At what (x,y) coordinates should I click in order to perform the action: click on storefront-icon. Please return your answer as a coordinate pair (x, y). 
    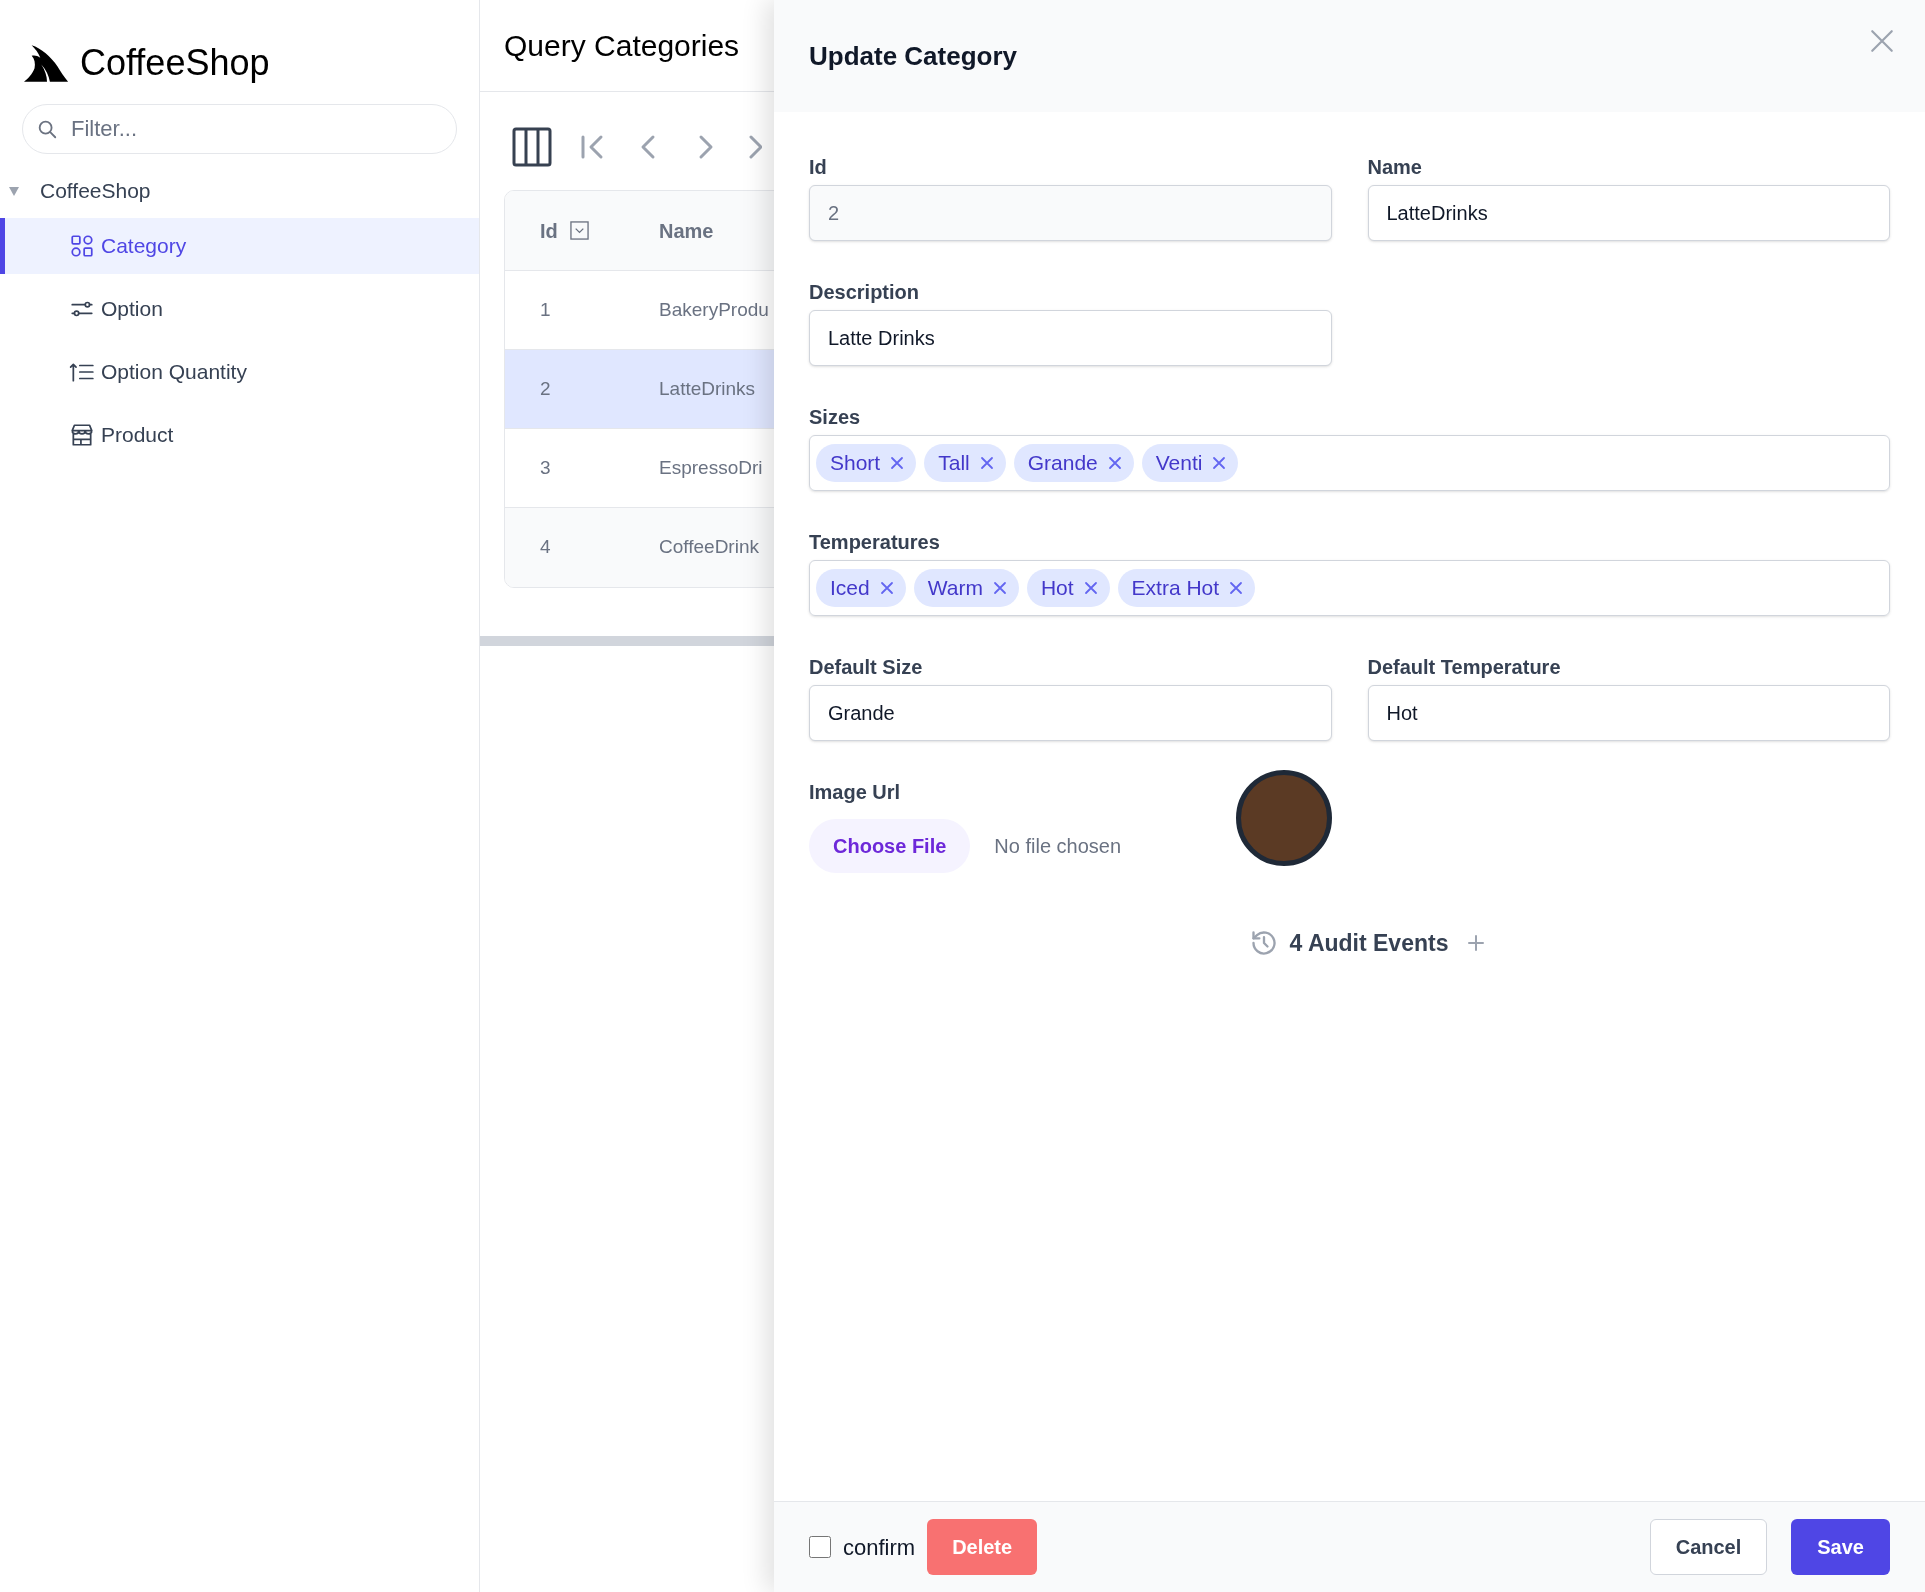
    Looking at the image, I should click on (82, 435).